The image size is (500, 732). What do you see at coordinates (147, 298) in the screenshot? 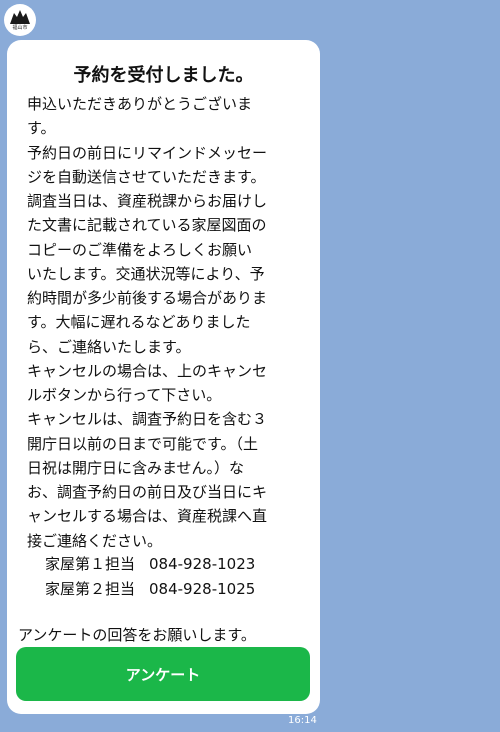
I see `message-body-line: 約時間が多少前後する場合がありま` at bounding box center [147, 298].